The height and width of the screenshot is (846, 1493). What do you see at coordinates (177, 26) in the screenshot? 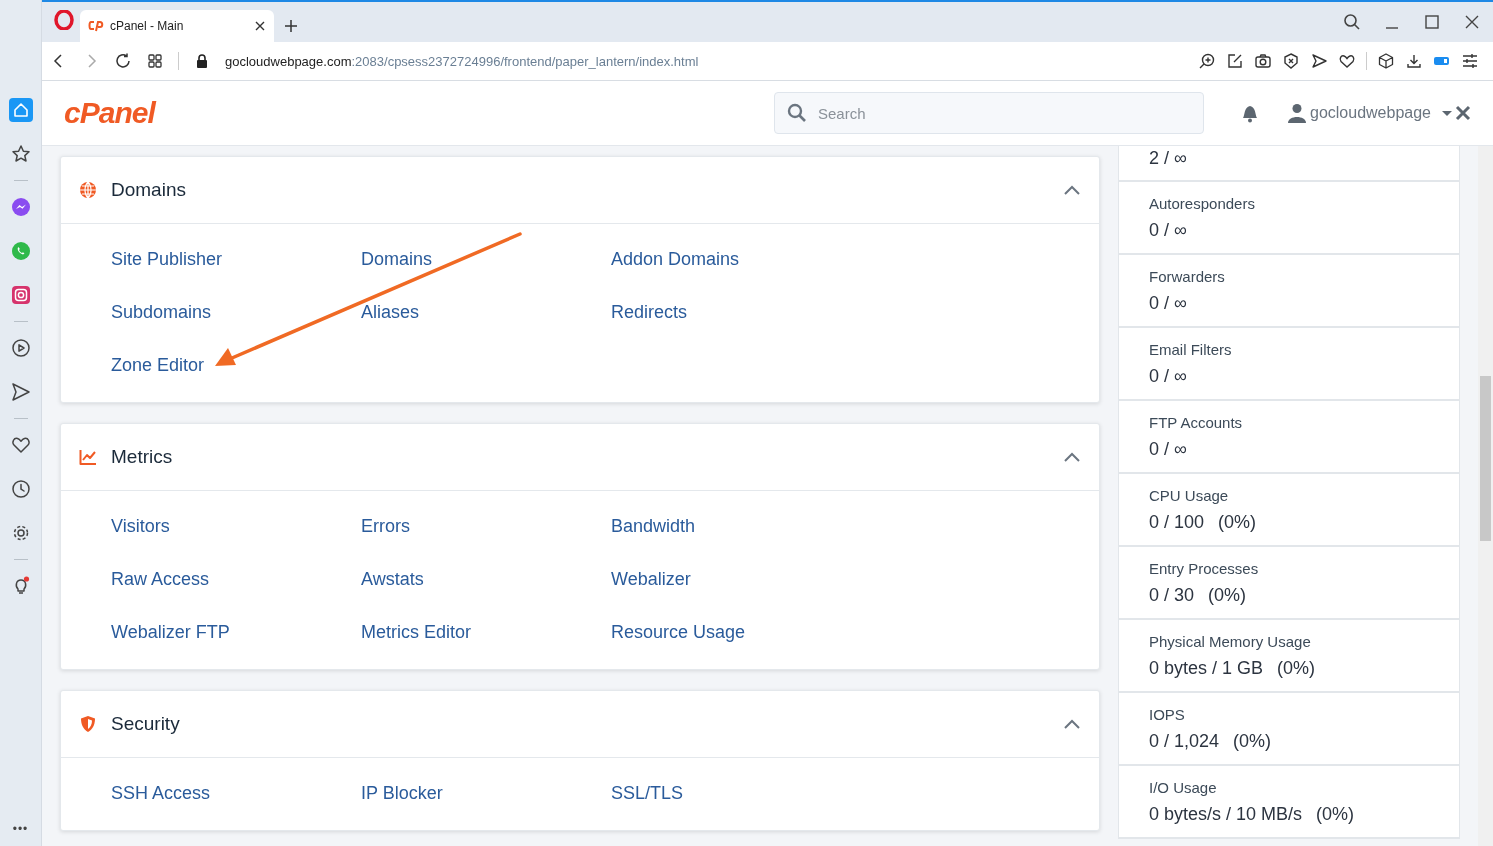
I see `browser-tab: cPanel - Main` at bounding box center [177, 26].